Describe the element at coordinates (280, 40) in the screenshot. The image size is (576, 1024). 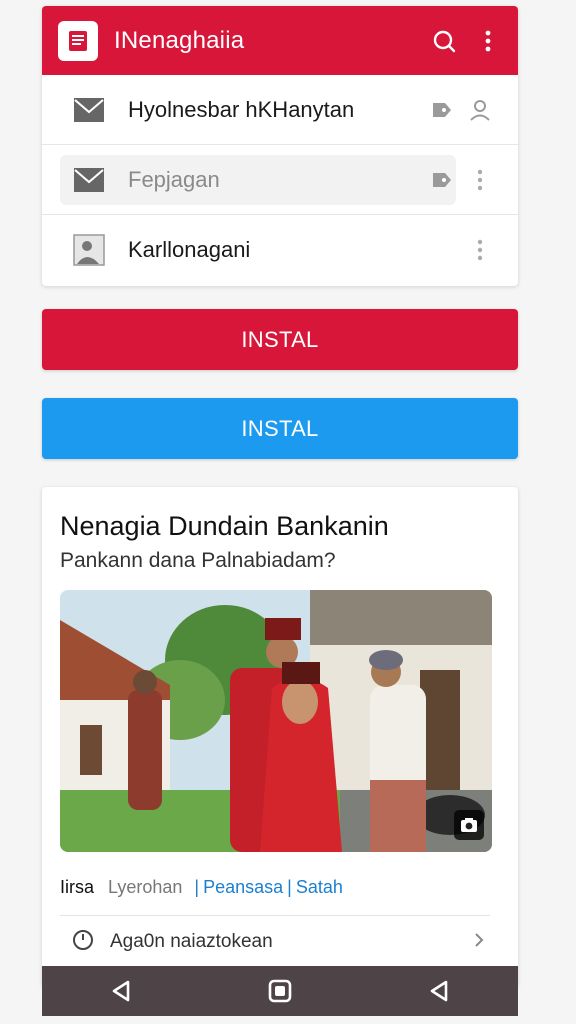
I see `app-bar: INenaghaiia` at that location.